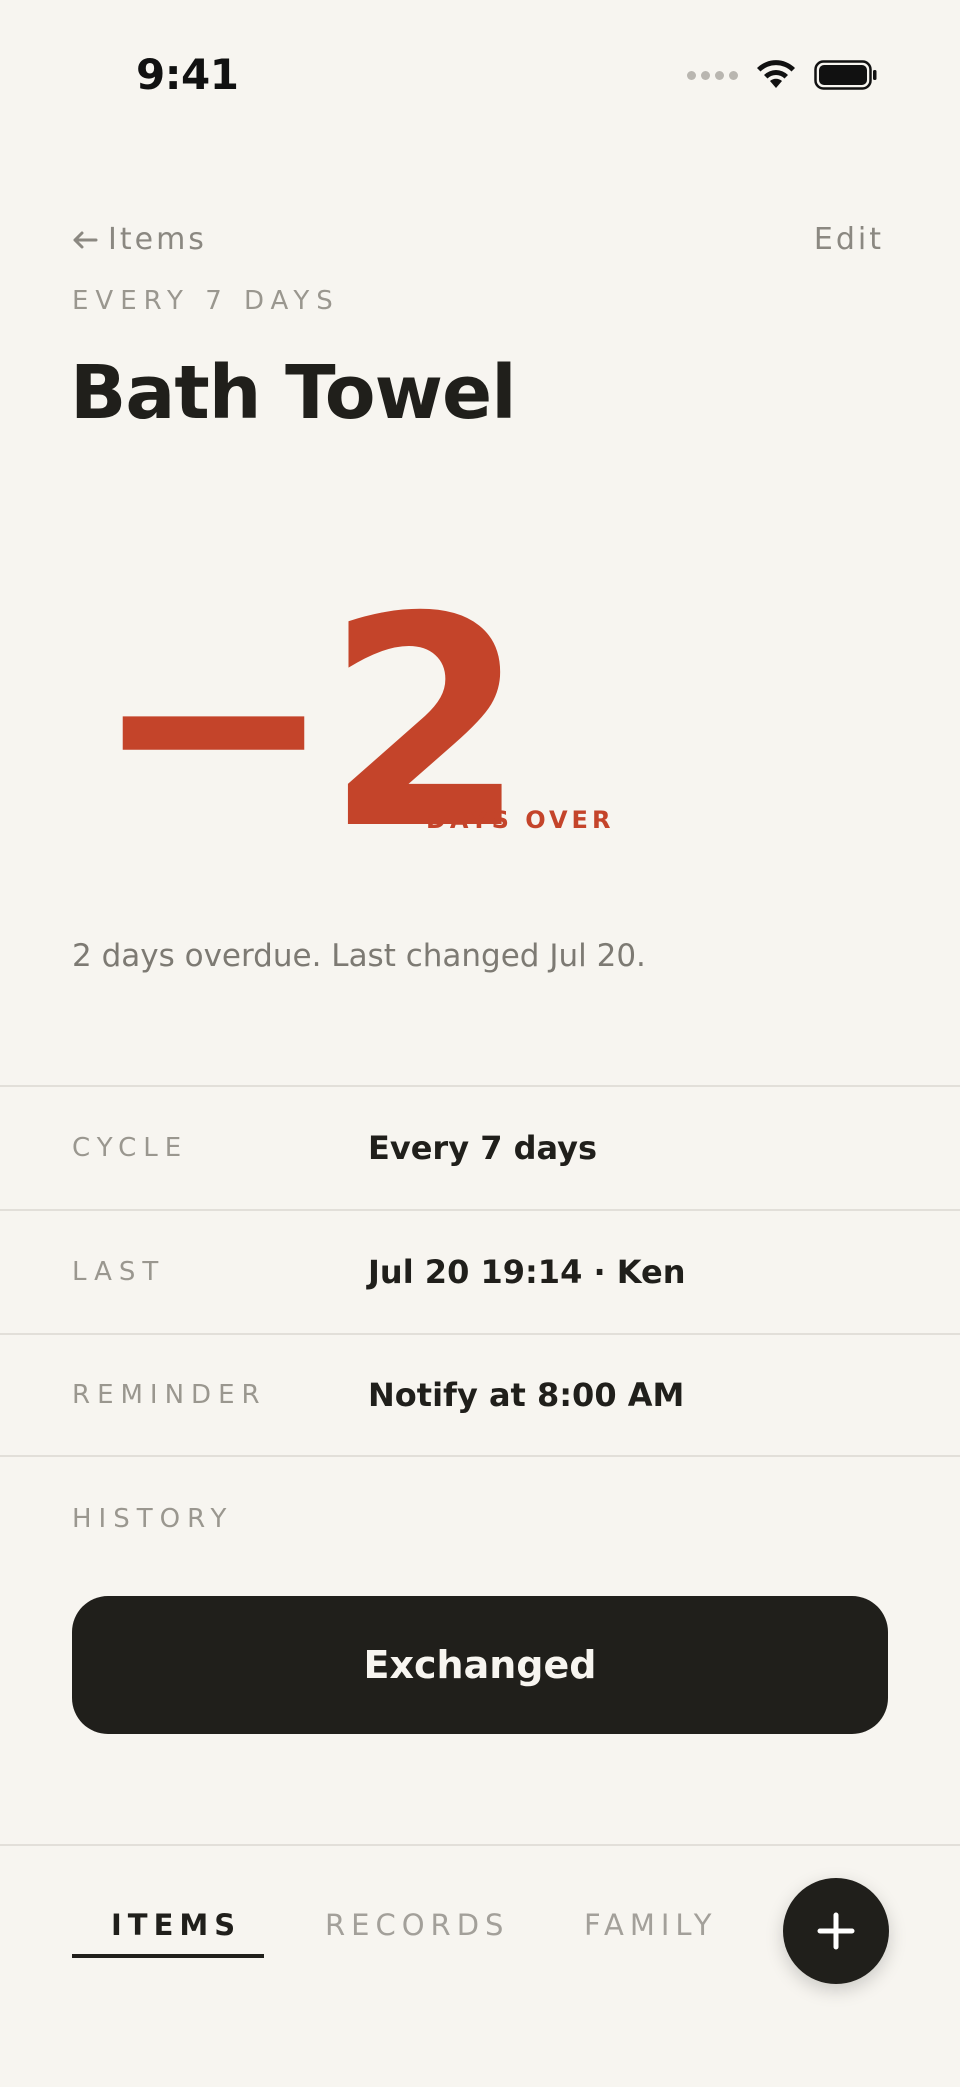 Image resolution: width=960 pixels, height=2087 pixels. Describe the element at coordinates (85, 239) in the screenshot. I see `arrow-left-icon` at that location.